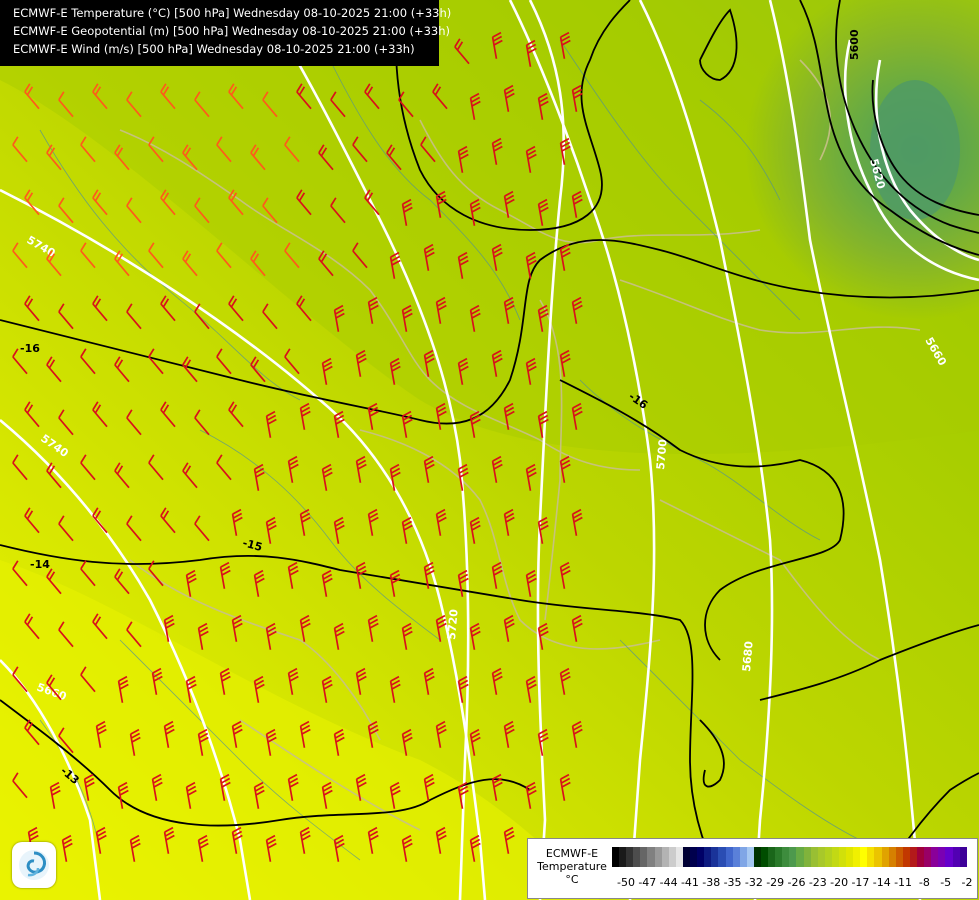 The height and width of the screenshot is (900, 979). Describe the element at coordinates (30, 348) in the screenshot. I see `temperature-label: -16` at that location.